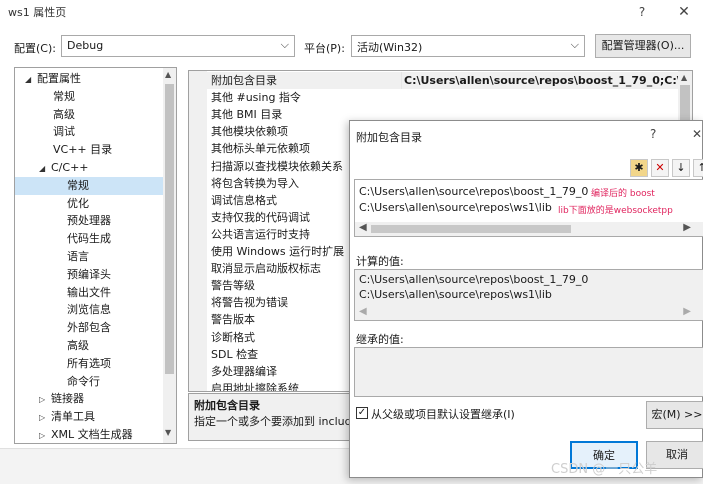  I want to click on scroll-thumb, so click(471, 229).